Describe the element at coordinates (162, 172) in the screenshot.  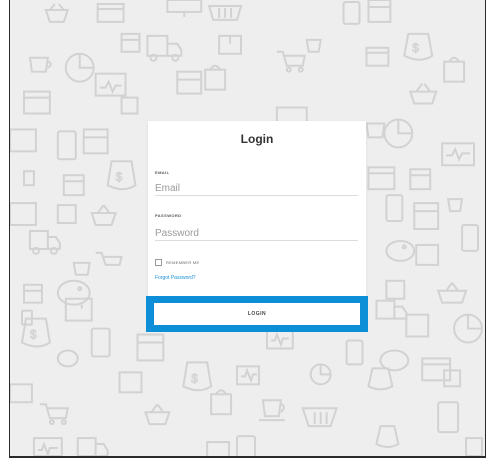
I see `email-label: EMAIL` at that location.